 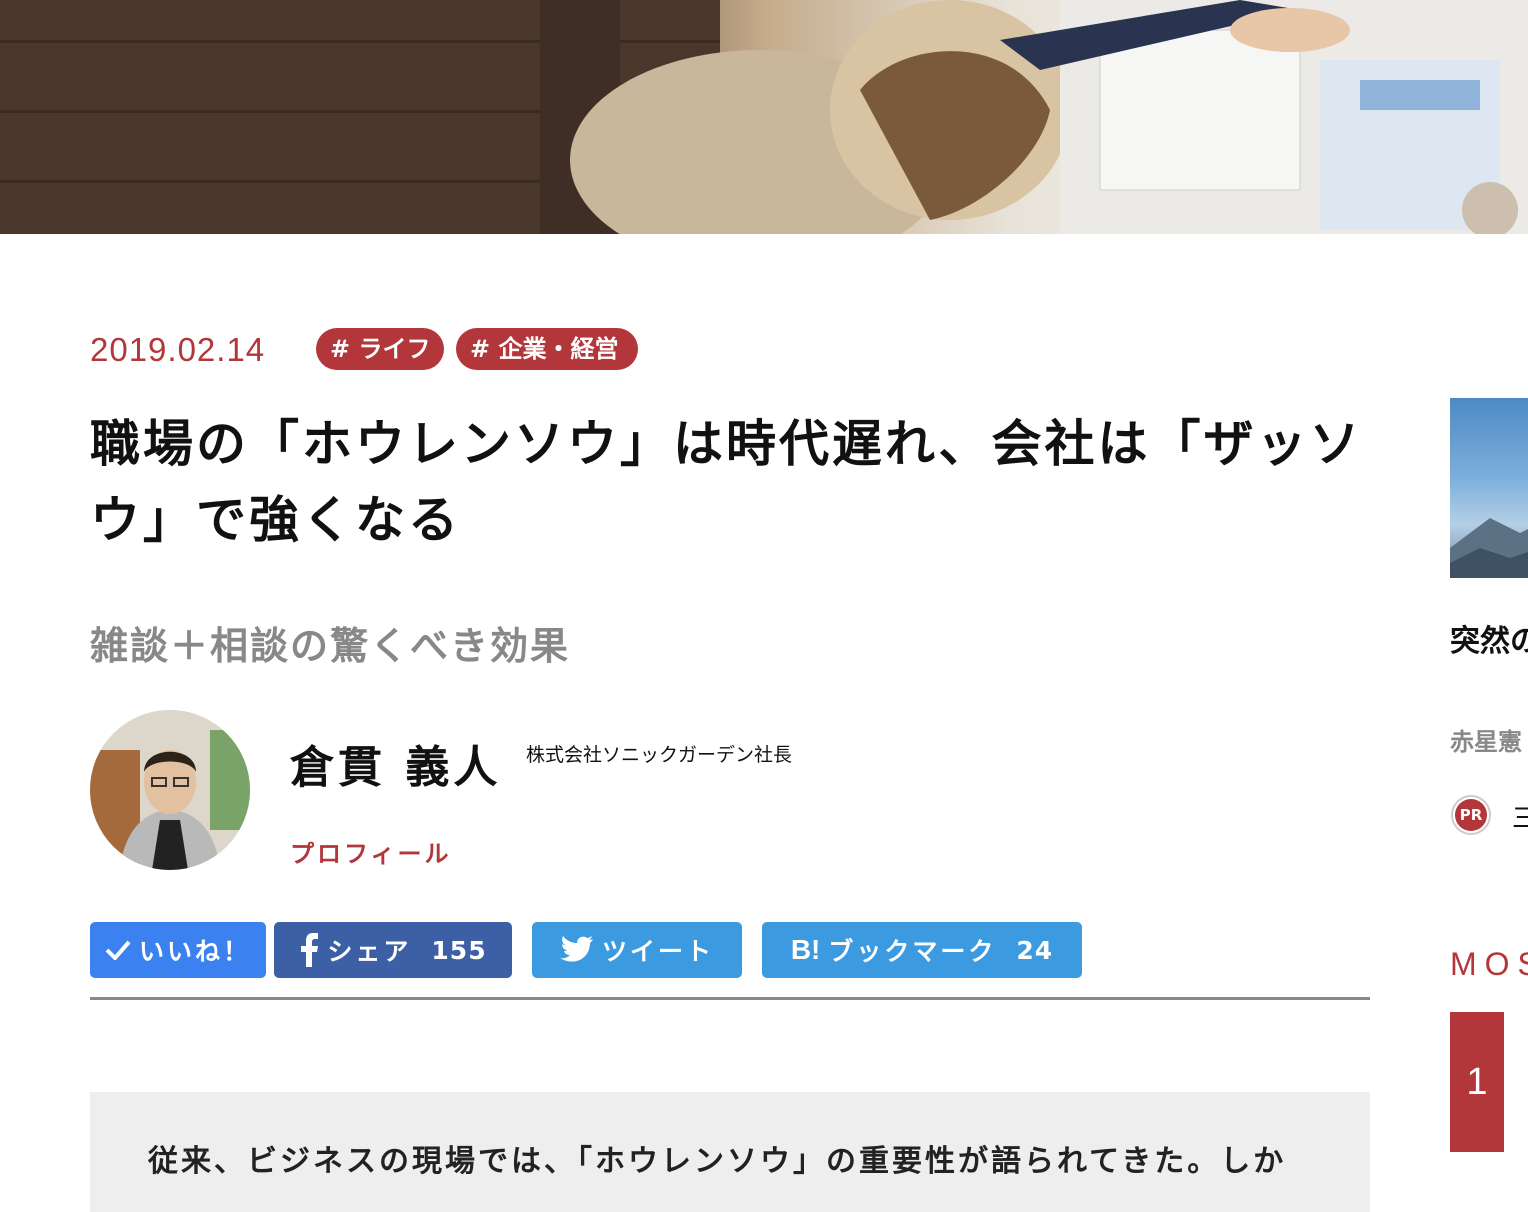 I want to click on hatena-count: 24, so click(x=1035, y=950).